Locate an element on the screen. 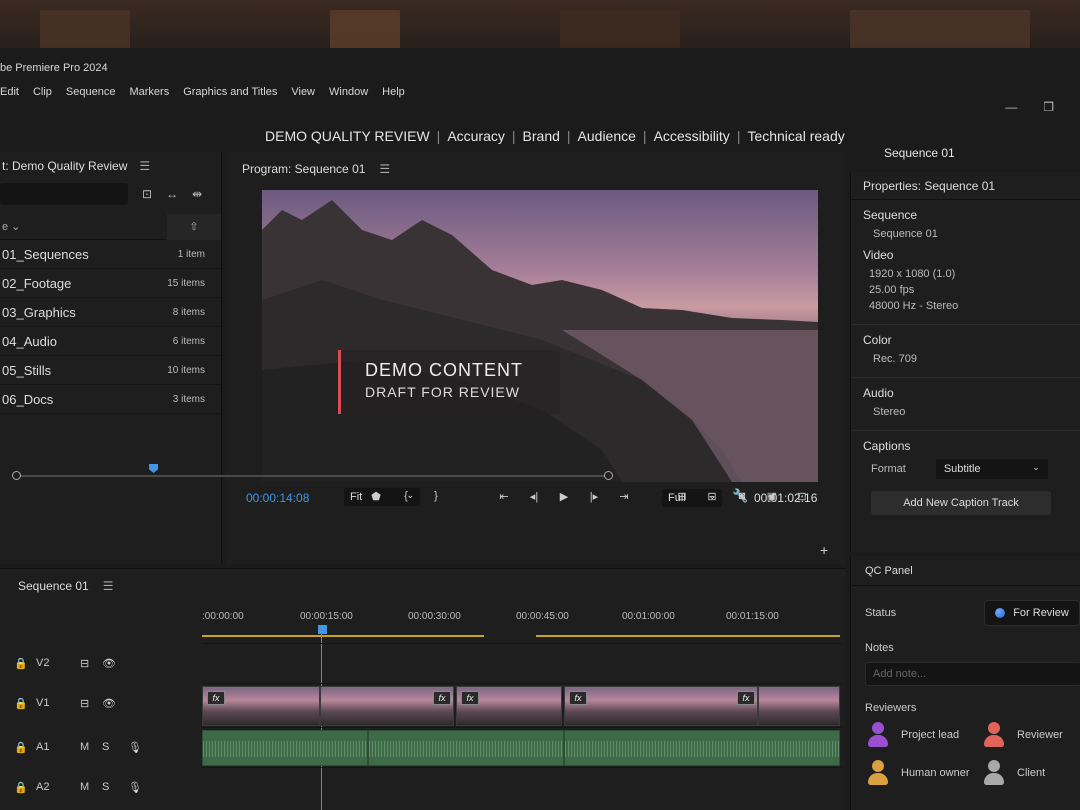  compare-icon: ▣ is located at coordinates (772, 496).